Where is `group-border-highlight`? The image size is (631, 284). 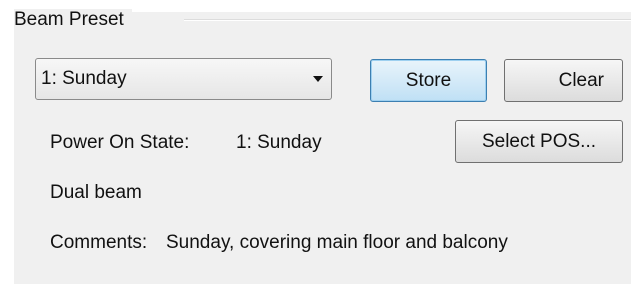
group-border-highlight is located at coordinates (407, 20).